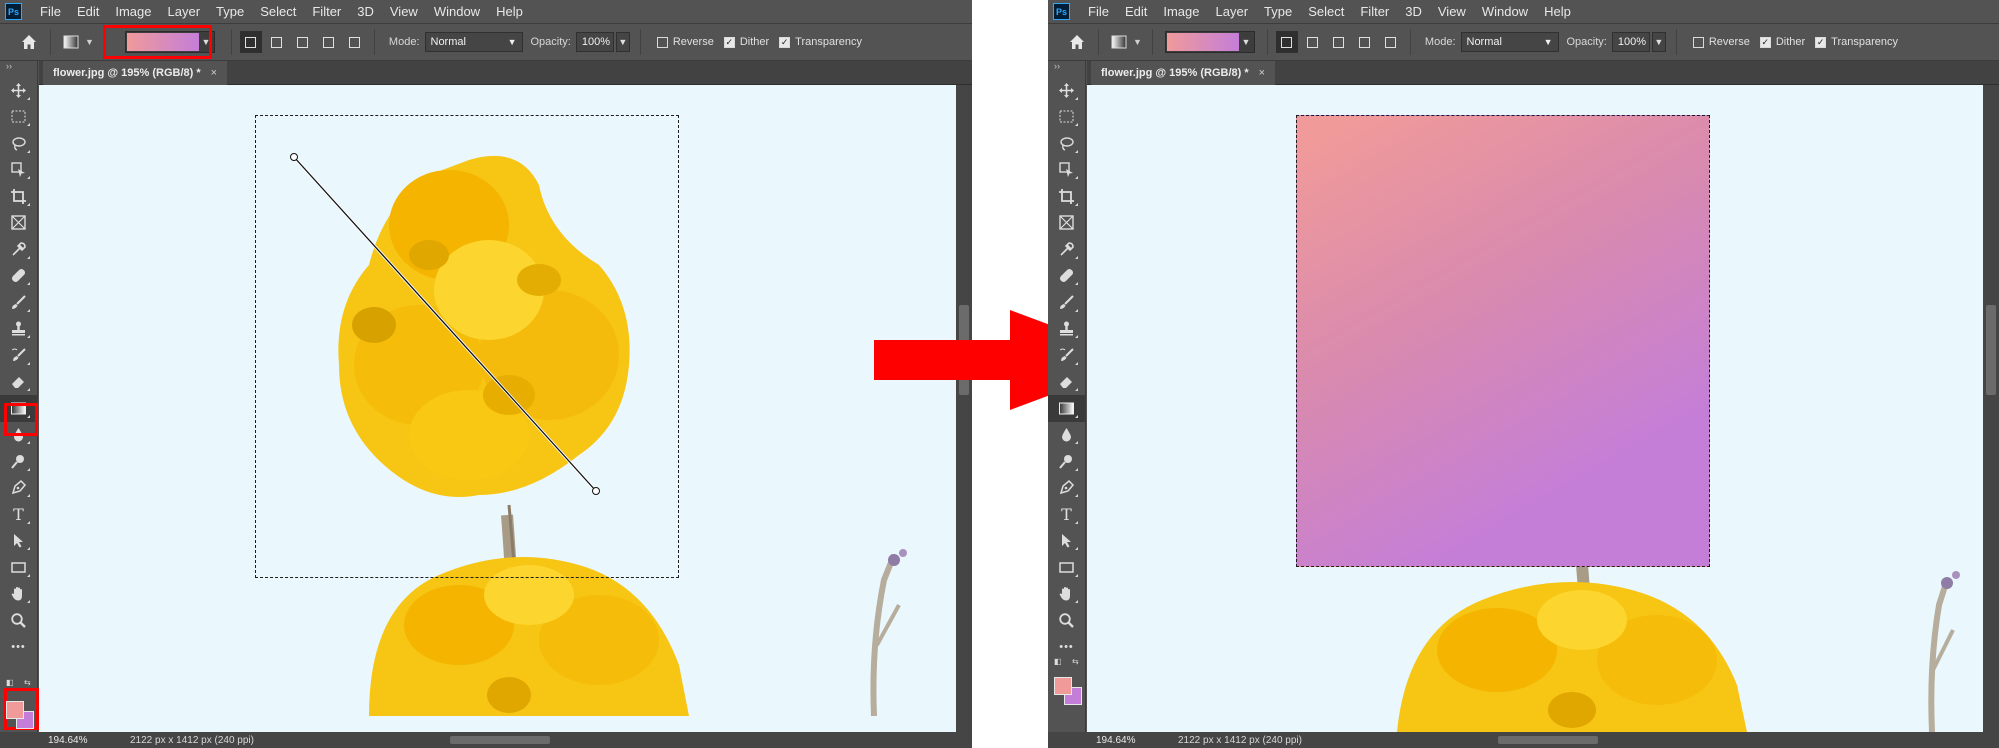 This screenshot has width=1999, height=748. Describe the element at coordinates (1066, 435) in the screenshot. I see `blur-icon` at that location.